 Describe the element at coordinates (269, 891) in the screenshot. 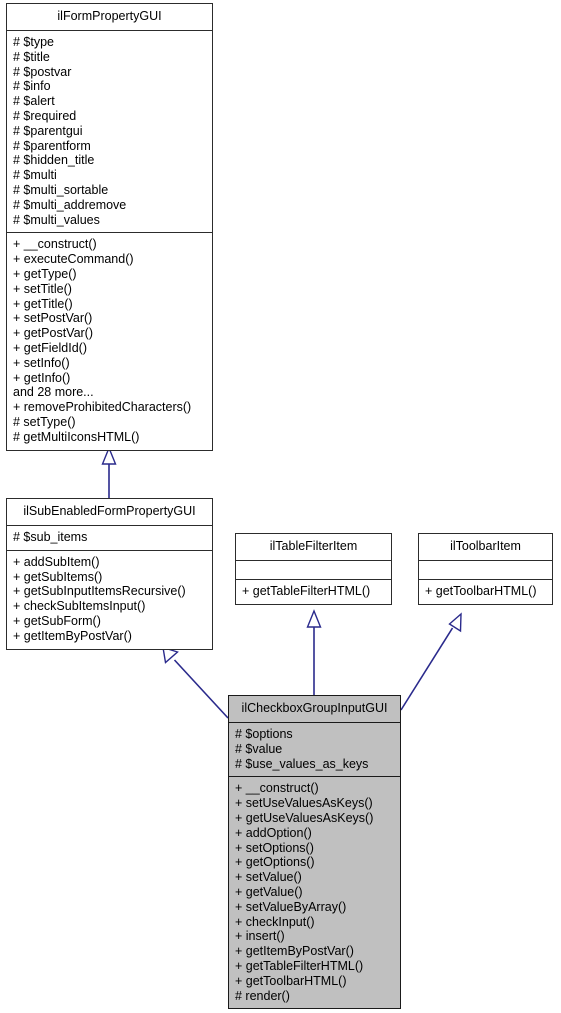

I see `method-row: + getValue()` at that location.